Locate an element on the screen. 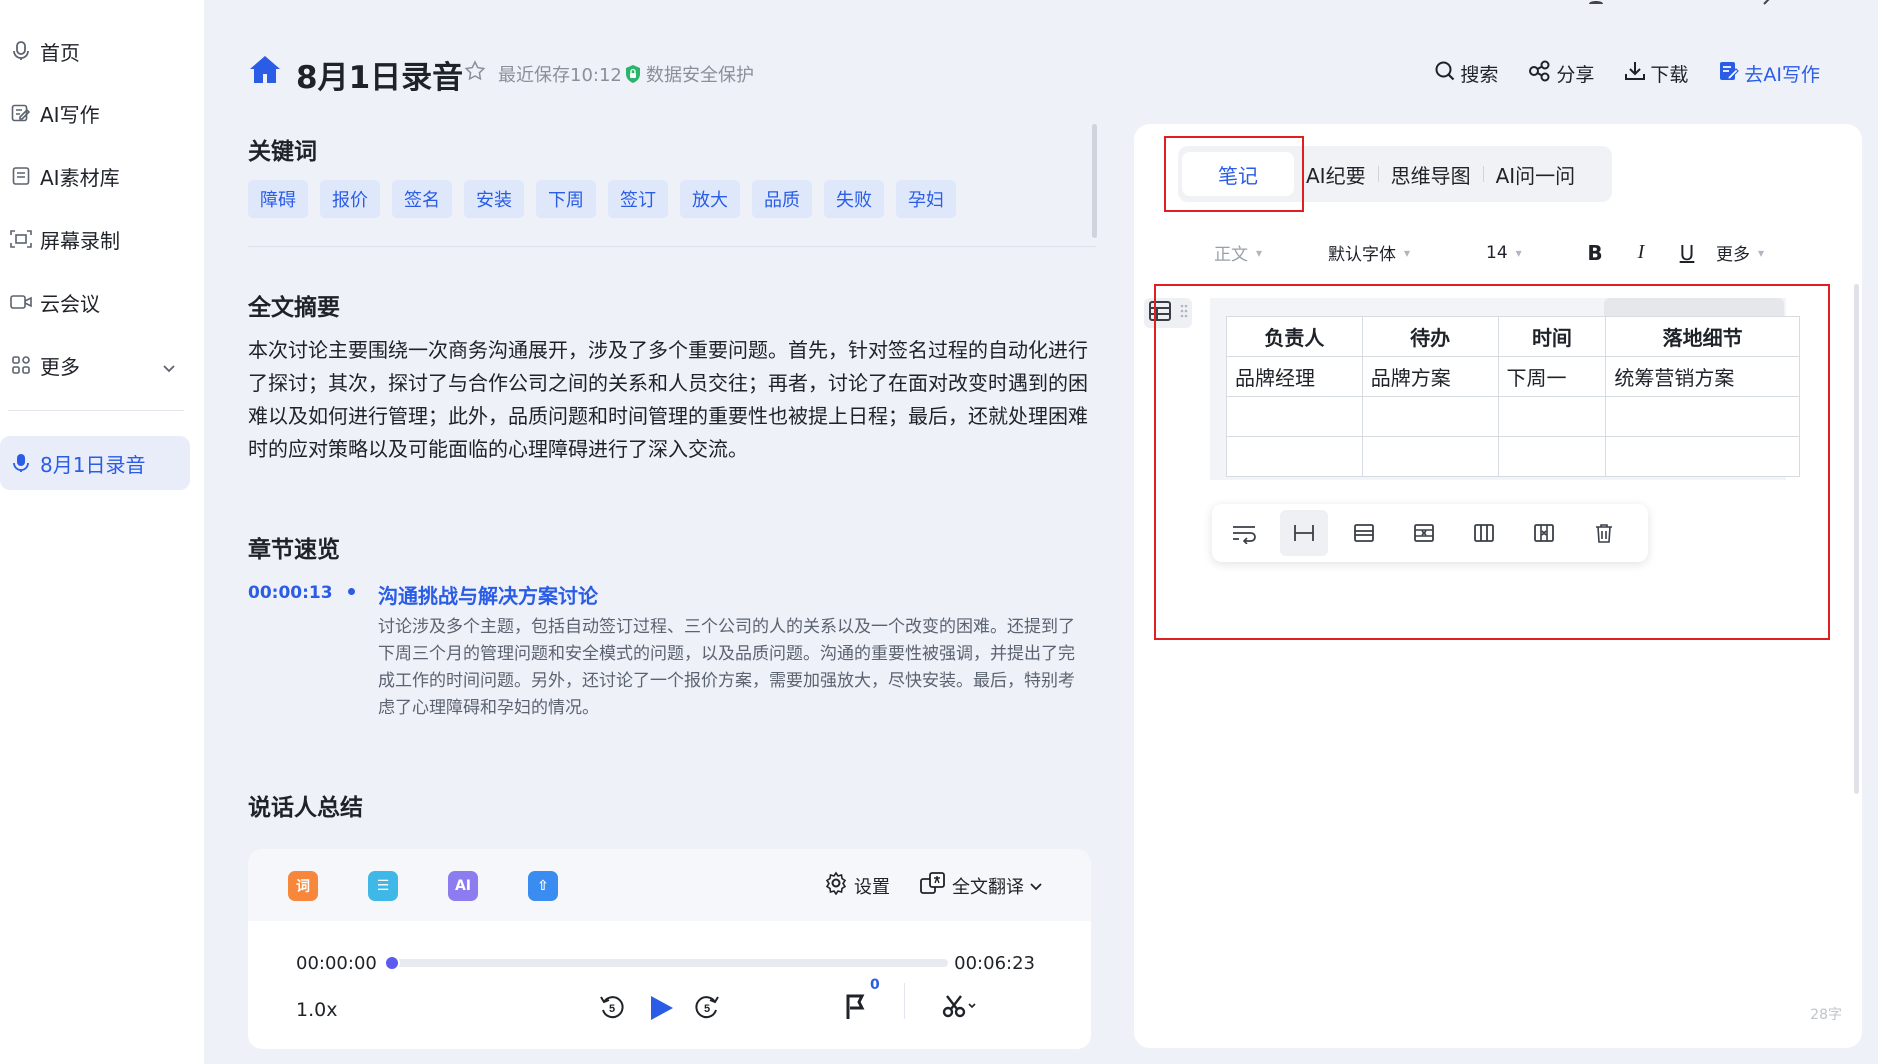 This screenshot has height=1064, width=1878. share-label: 分享 is located at coordinates (1575, 75).